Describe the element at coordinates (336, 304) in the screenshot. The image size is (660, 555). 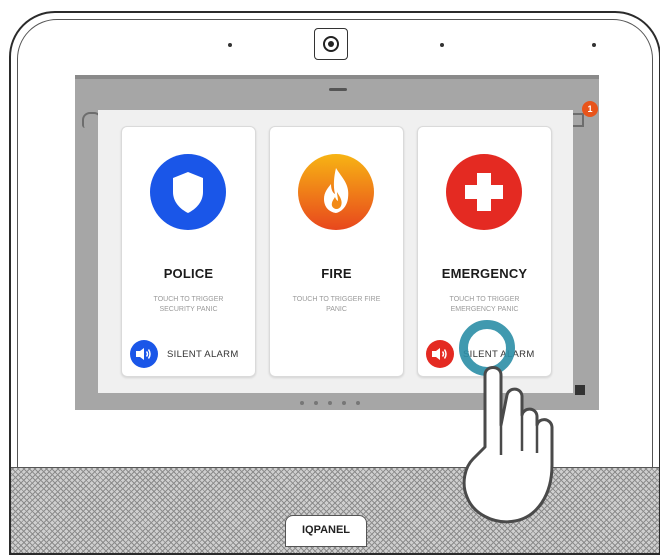
I see `fire-subtitle: TOUCH TO TRIGGER FIRE PANIC` at that location.